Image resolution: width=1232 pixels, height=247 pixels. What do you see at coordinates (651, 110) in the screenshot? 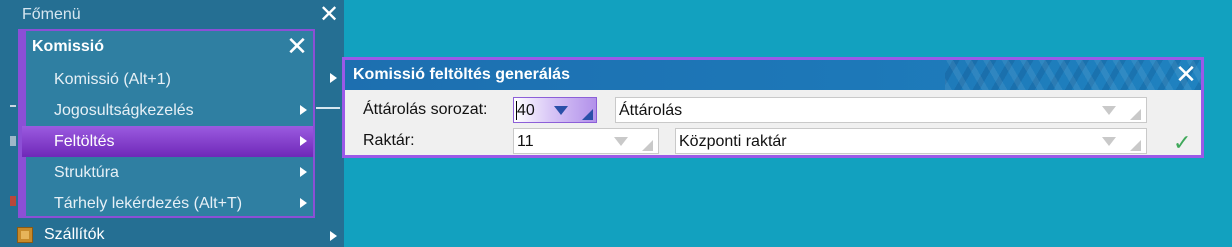
I see `sorozat-name-value: Áttárolás` at bounding box center [651, 110].